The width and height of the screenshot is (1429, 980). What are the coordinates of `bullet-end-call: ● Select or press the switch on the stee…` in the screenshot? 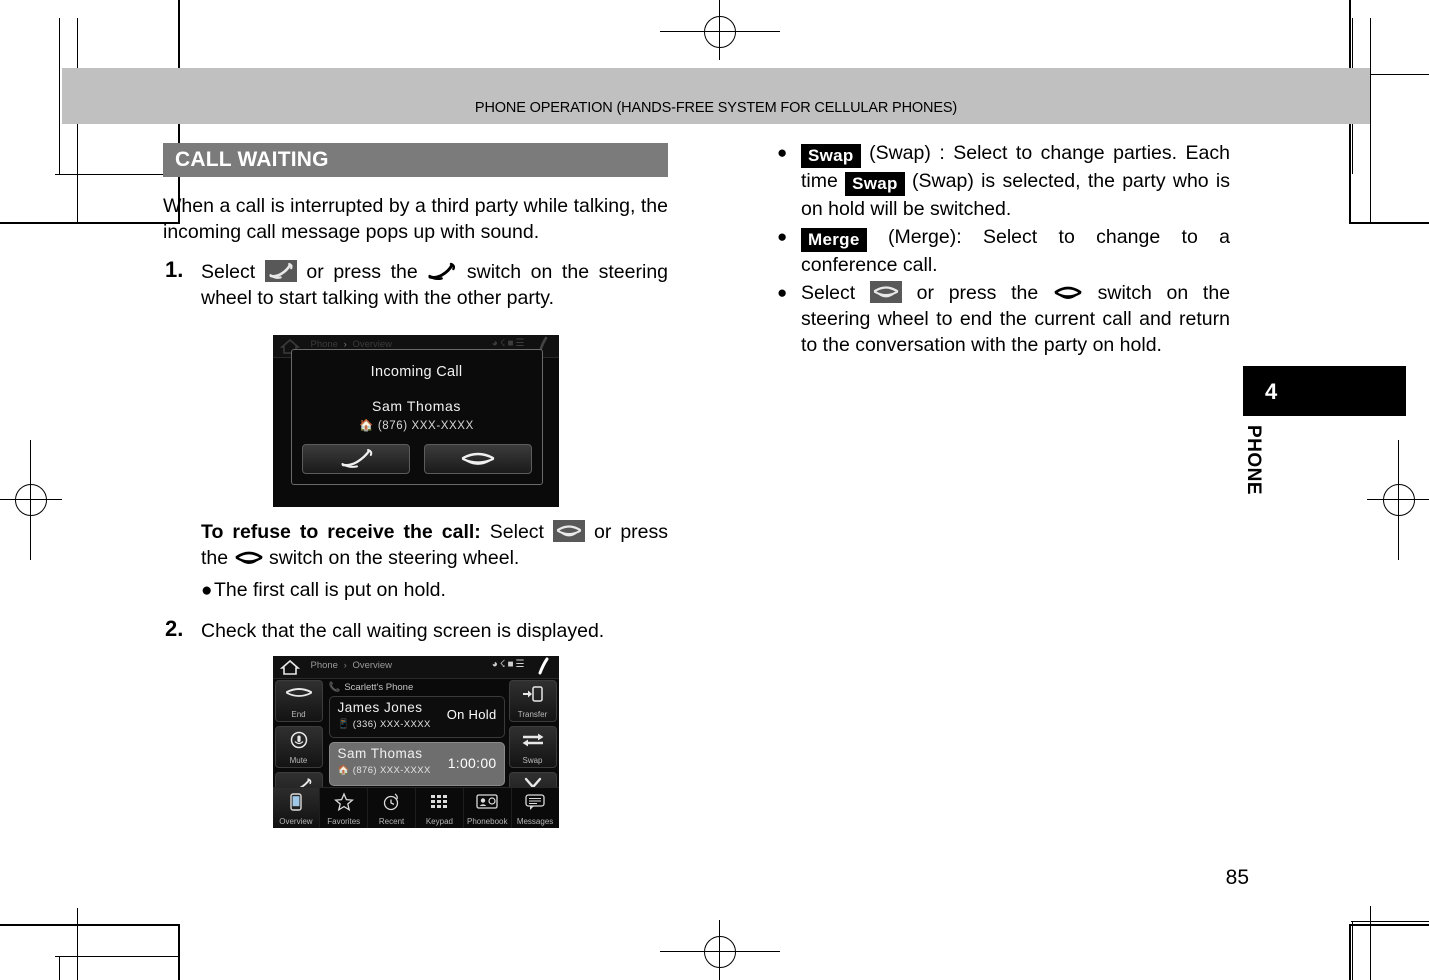 It's located at (1002, 319).